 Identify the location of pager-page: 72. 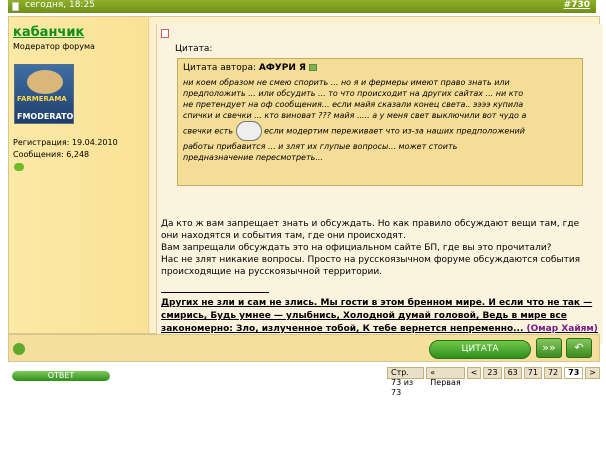
(553, 373).